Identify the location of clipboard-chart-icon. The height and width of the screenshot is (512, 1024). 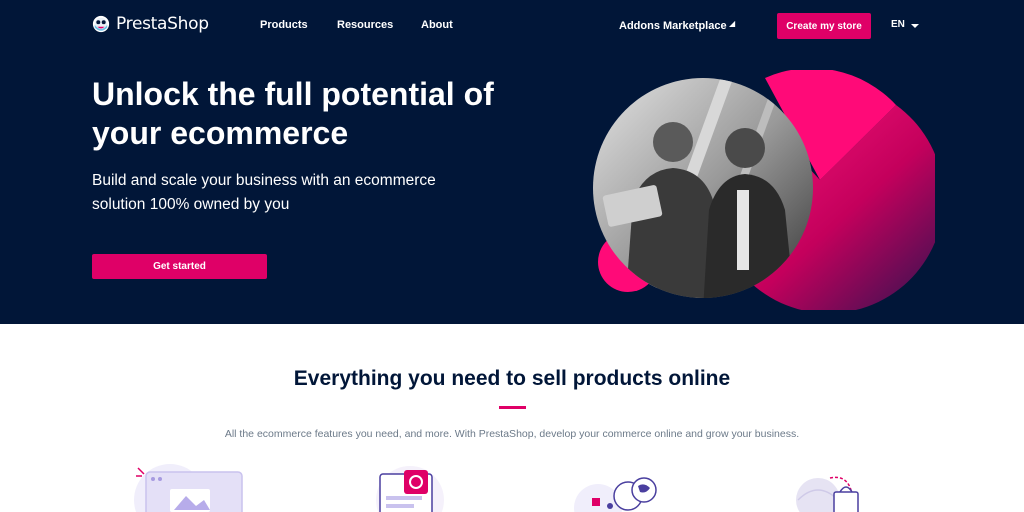
(410, 489).